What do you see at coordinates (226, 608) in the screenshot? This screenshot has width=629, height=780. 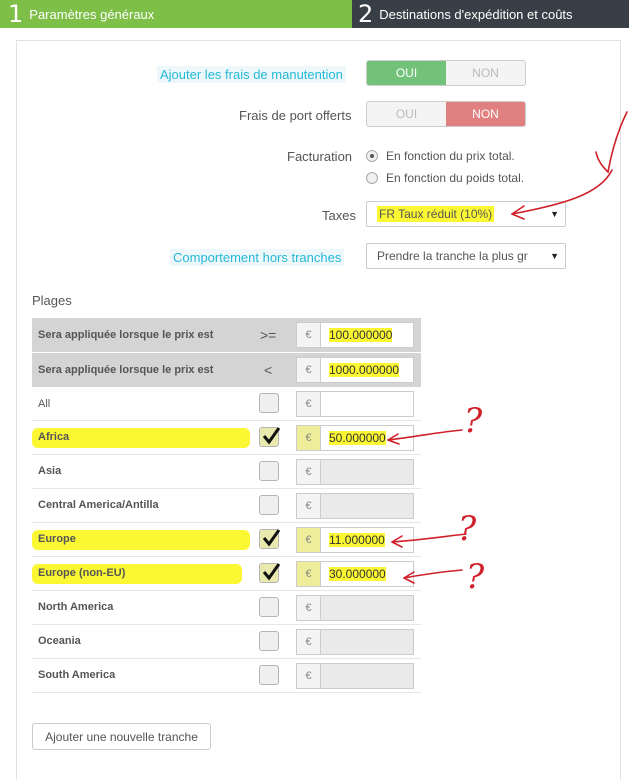 I see `zone-row: North America €` at bounding box center [226, 608].